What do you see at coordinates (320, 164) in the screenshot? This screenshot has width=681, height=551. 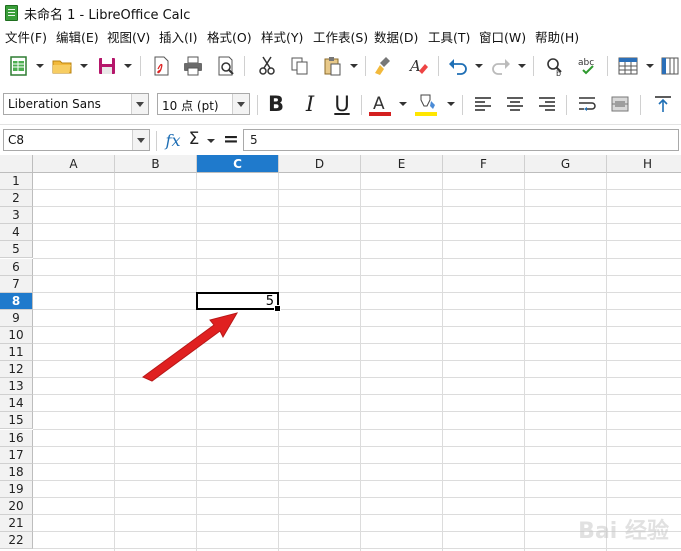 I see `column-header-d: D` at bounding box center [320, 164].